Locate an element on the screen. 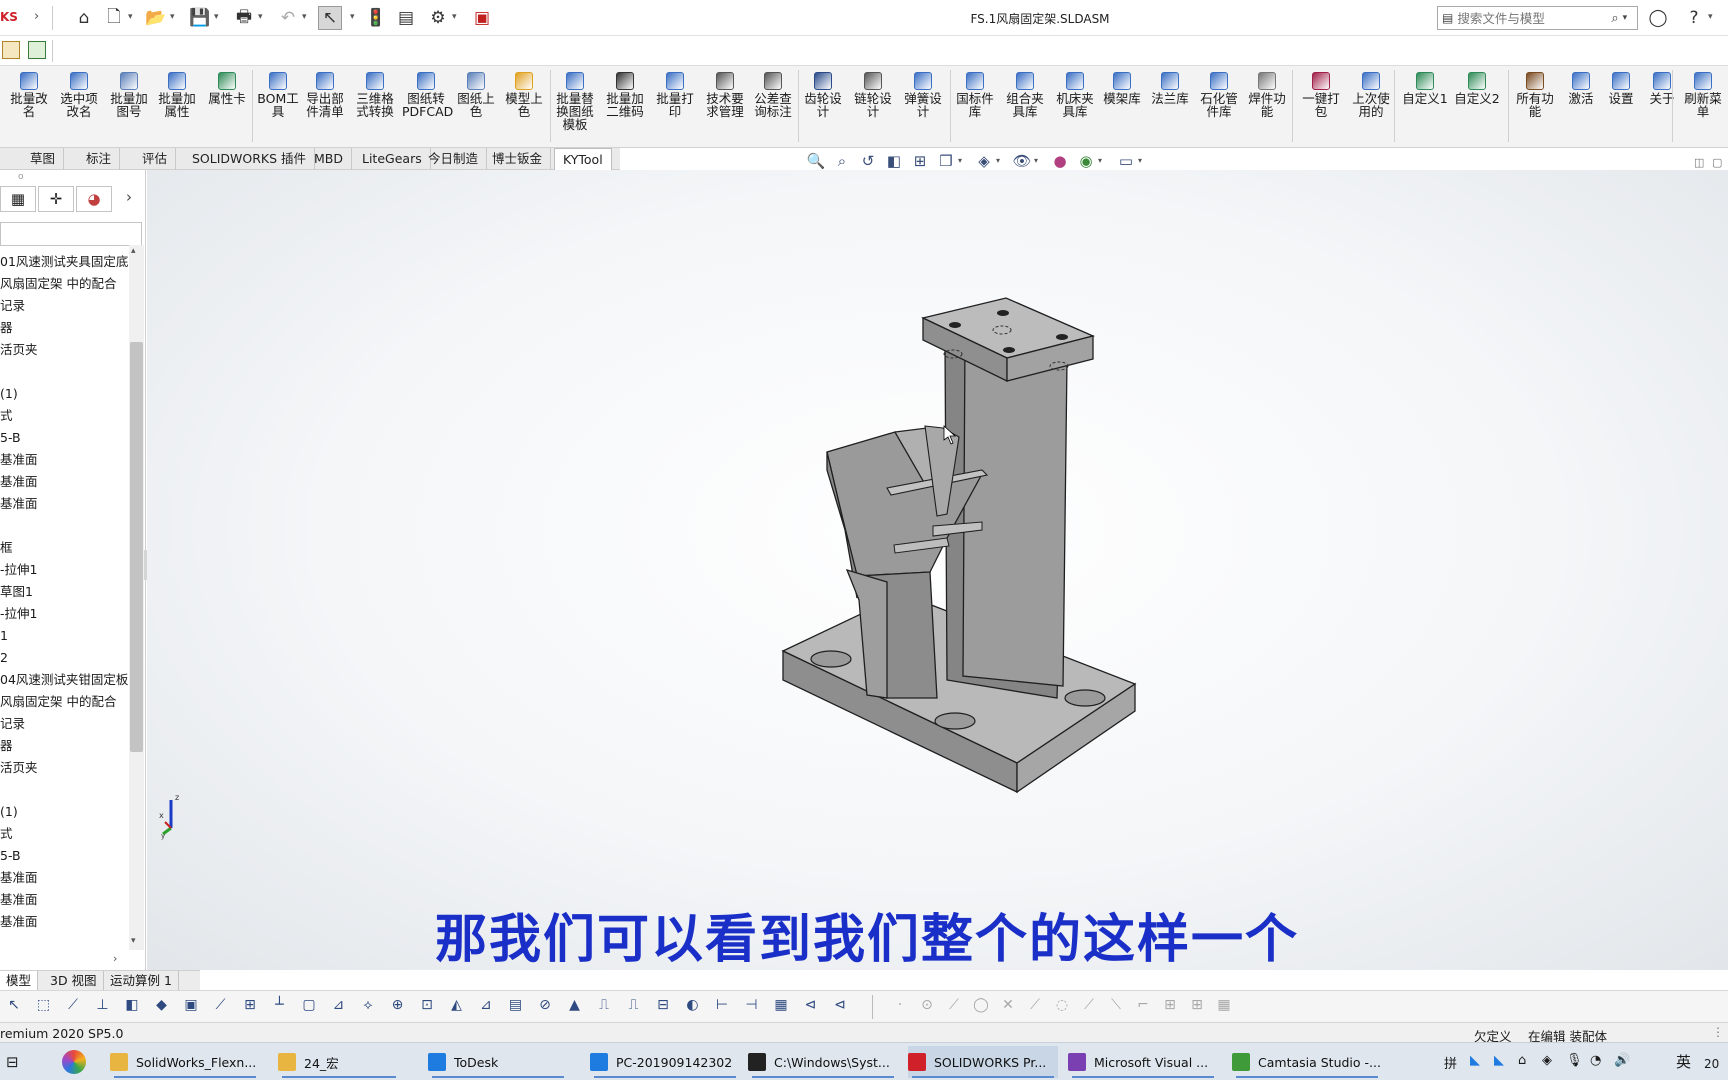 This screenshot has width=1728, height=1081. cmd-button: 批量打 印 is located at coordinates (675, 95).